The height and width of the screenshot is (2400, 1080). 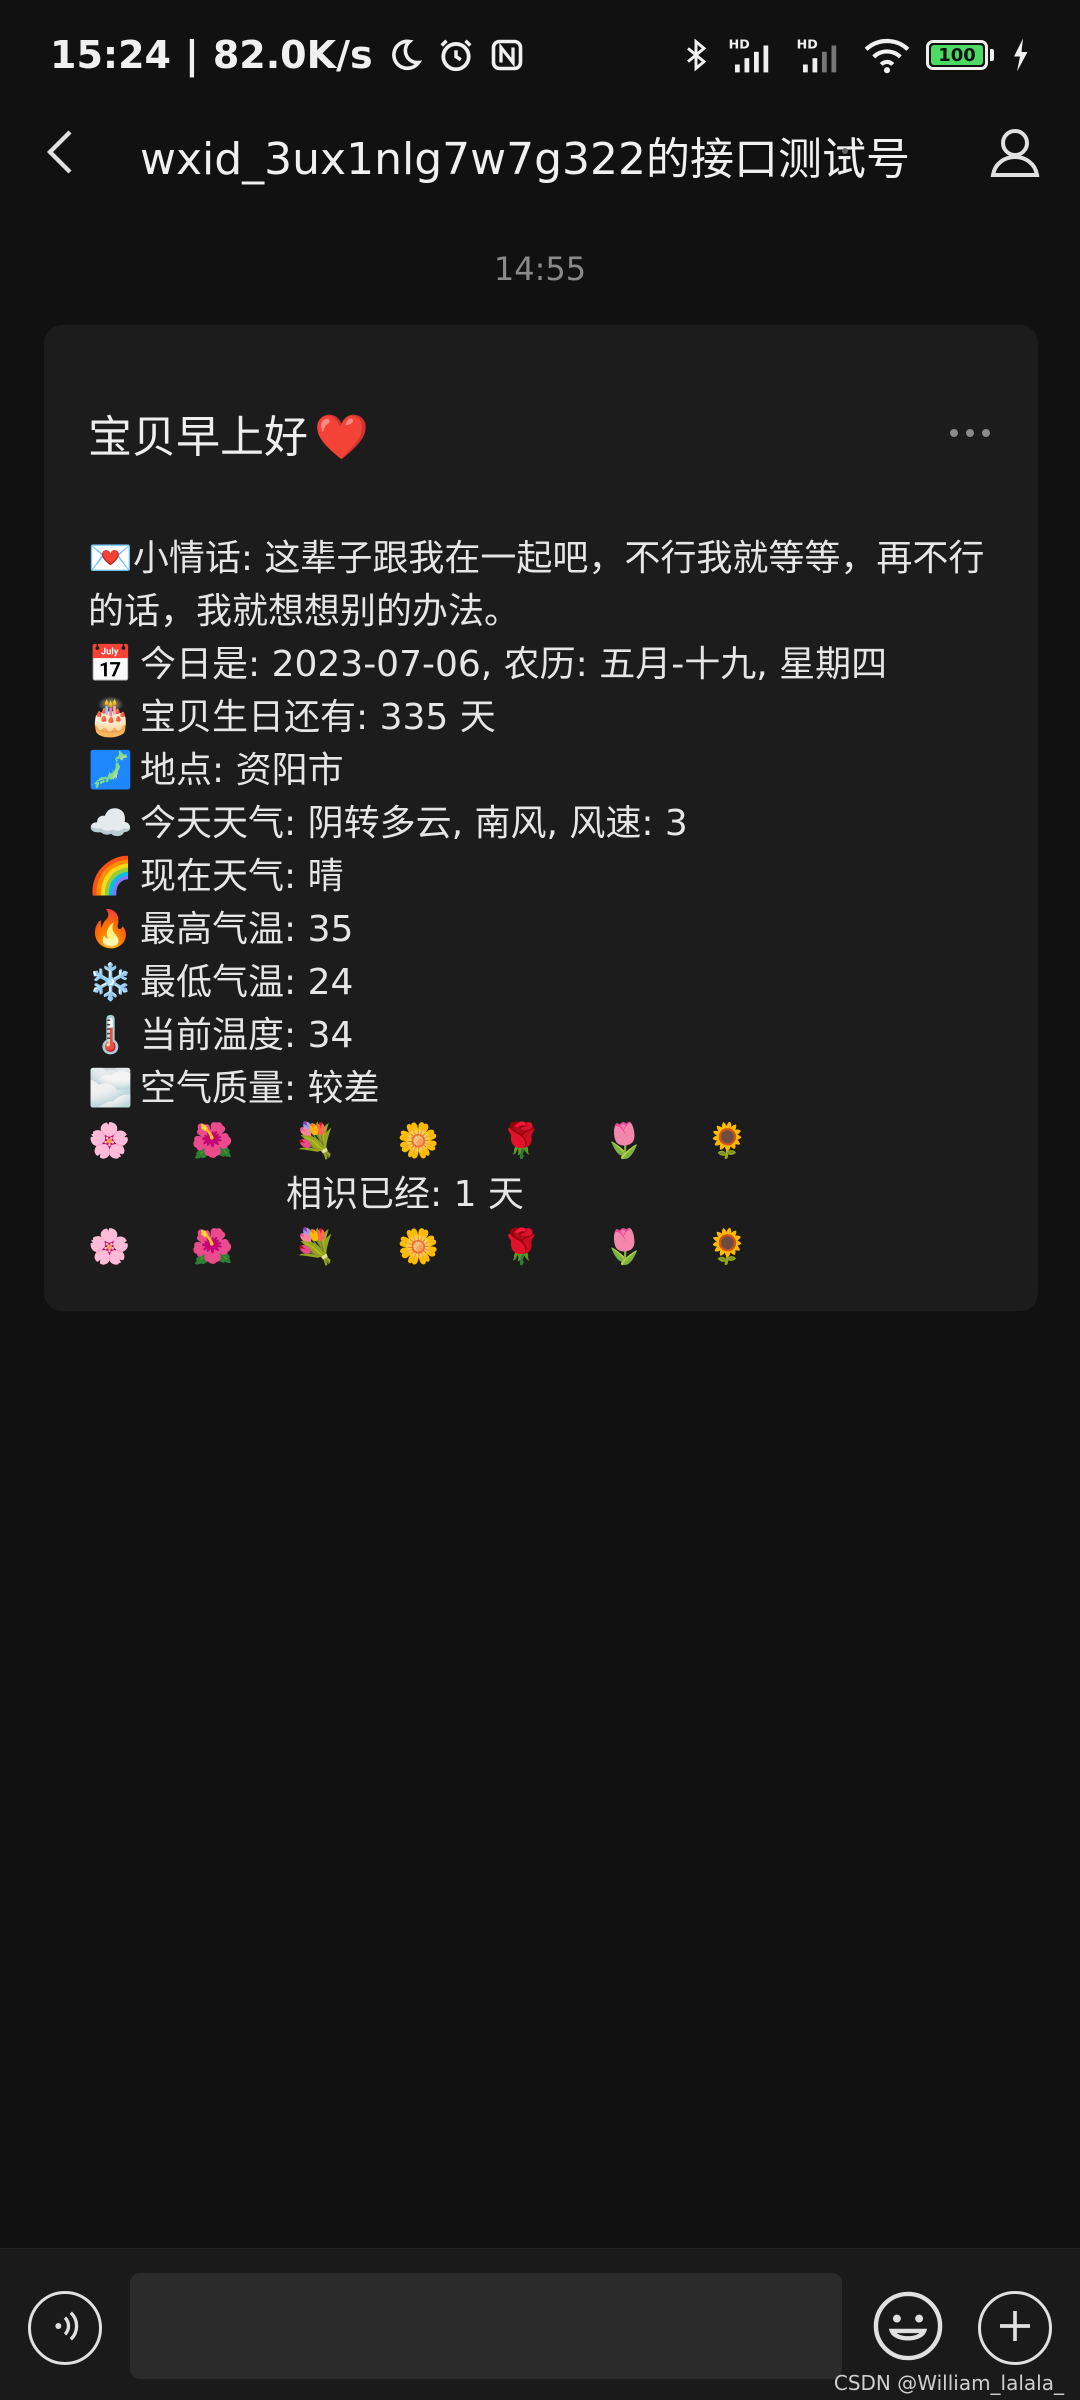 I want to click on cake-emoji: 🎂, so click(x=110, y=717).